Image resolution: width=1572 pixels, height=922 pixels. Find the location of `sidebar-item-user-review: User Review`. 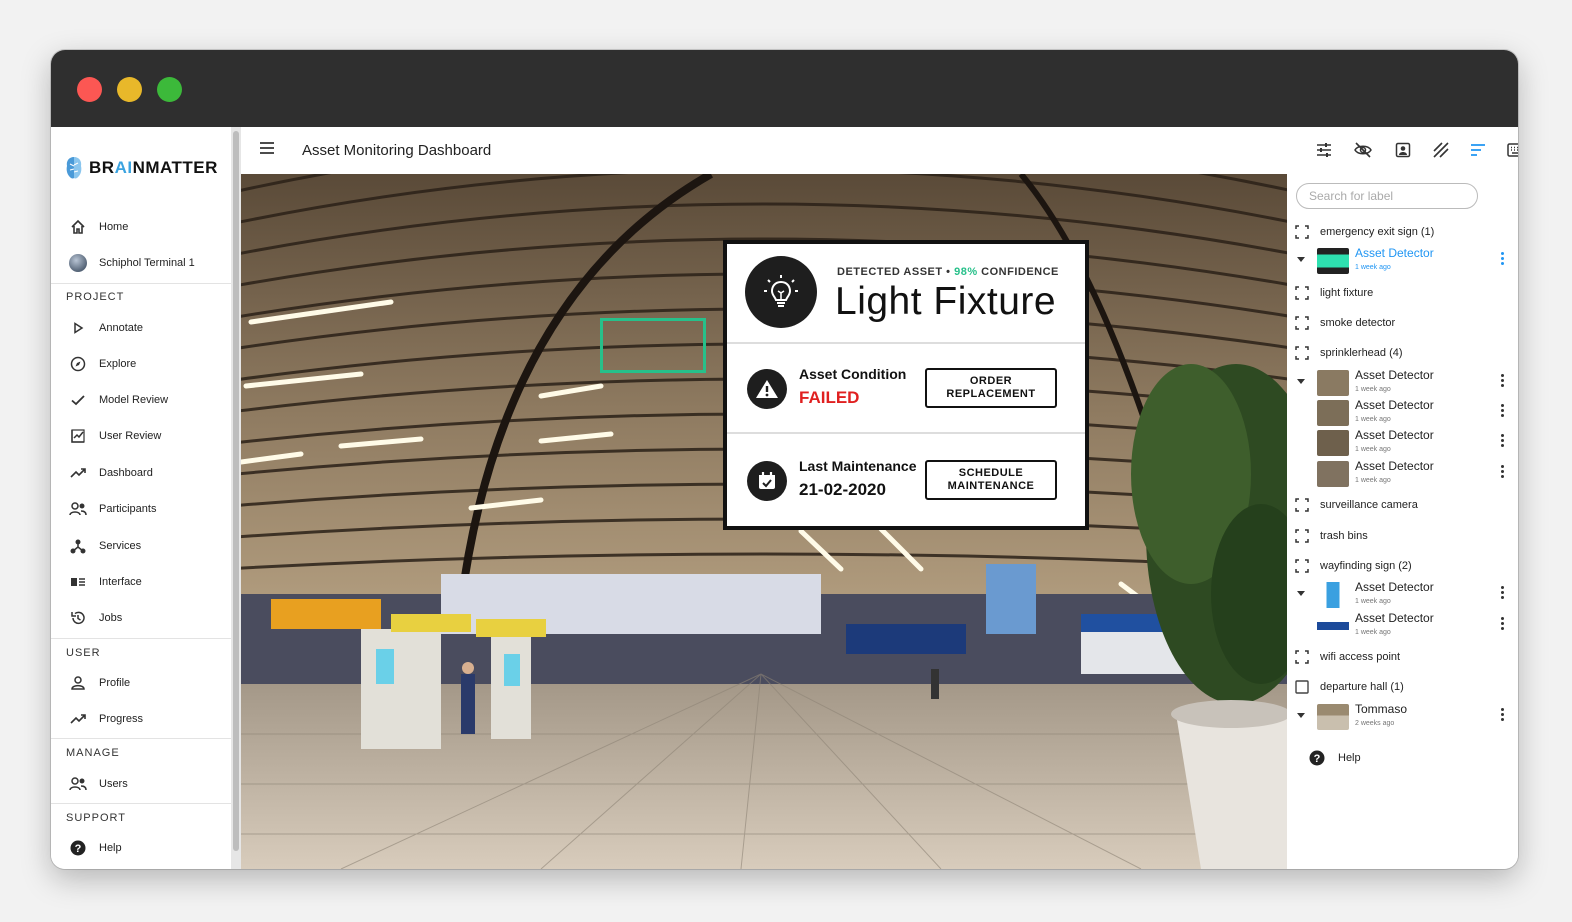

sidebar-item-user-review: User Review is located at coordinates (141, 436).